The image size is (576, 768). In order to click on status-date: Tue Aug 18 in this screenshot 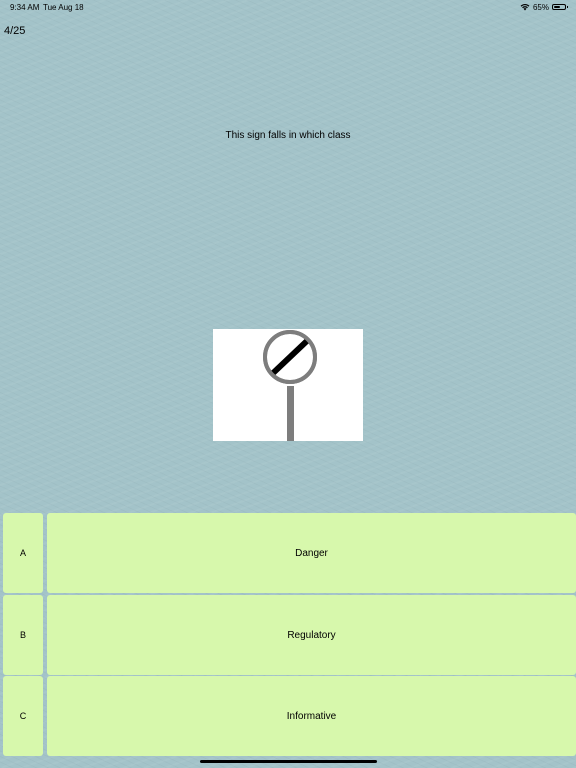, I will do `click(63, 7)`.